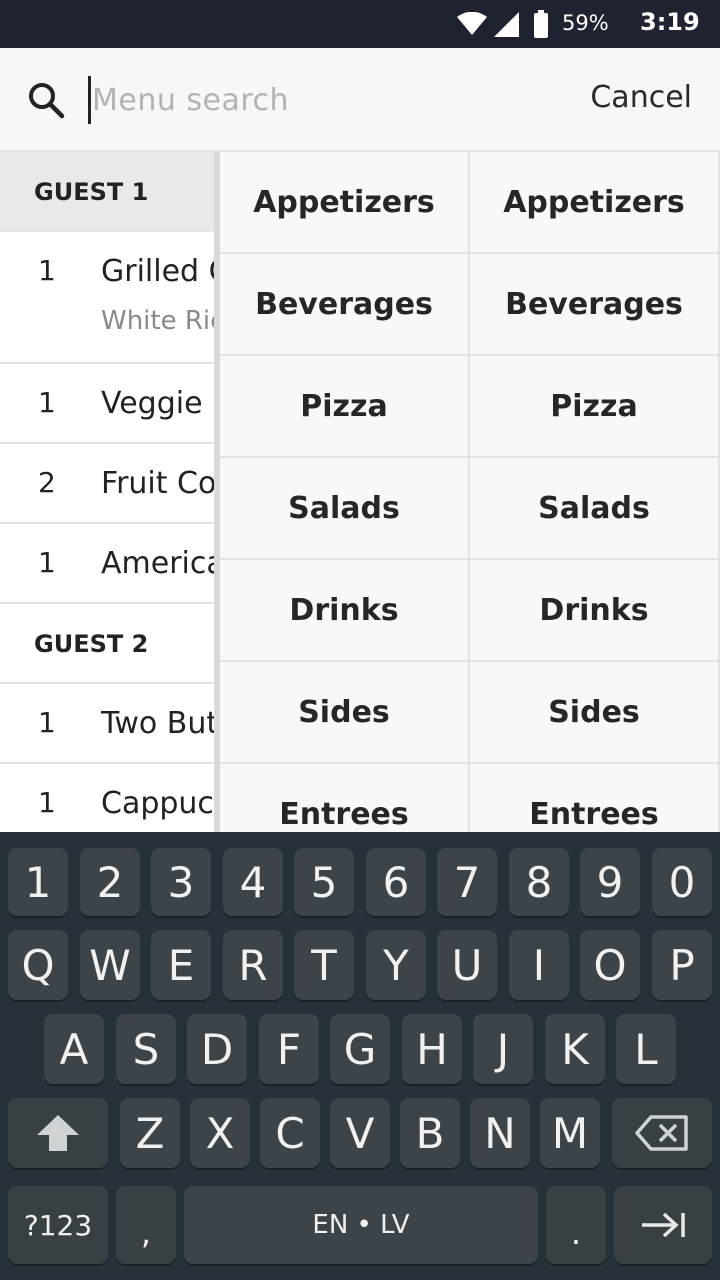 The width and height of the screenshot is (720, 1280). Describe the element at coordinates (360, 24) in the screenshot. I see `status-bar: 59% 3:19` at that location.